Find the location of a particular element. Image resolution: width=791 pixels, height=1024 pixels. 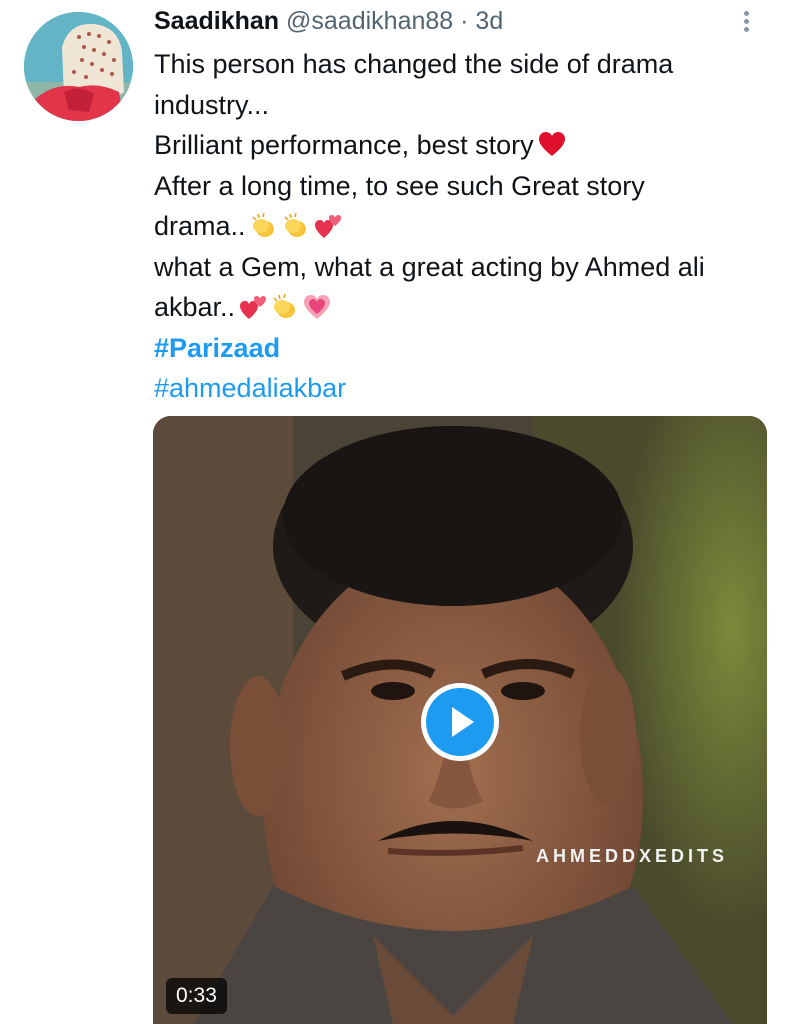

user-handle: @saadikhan88 is located at coordinates (369, 21).